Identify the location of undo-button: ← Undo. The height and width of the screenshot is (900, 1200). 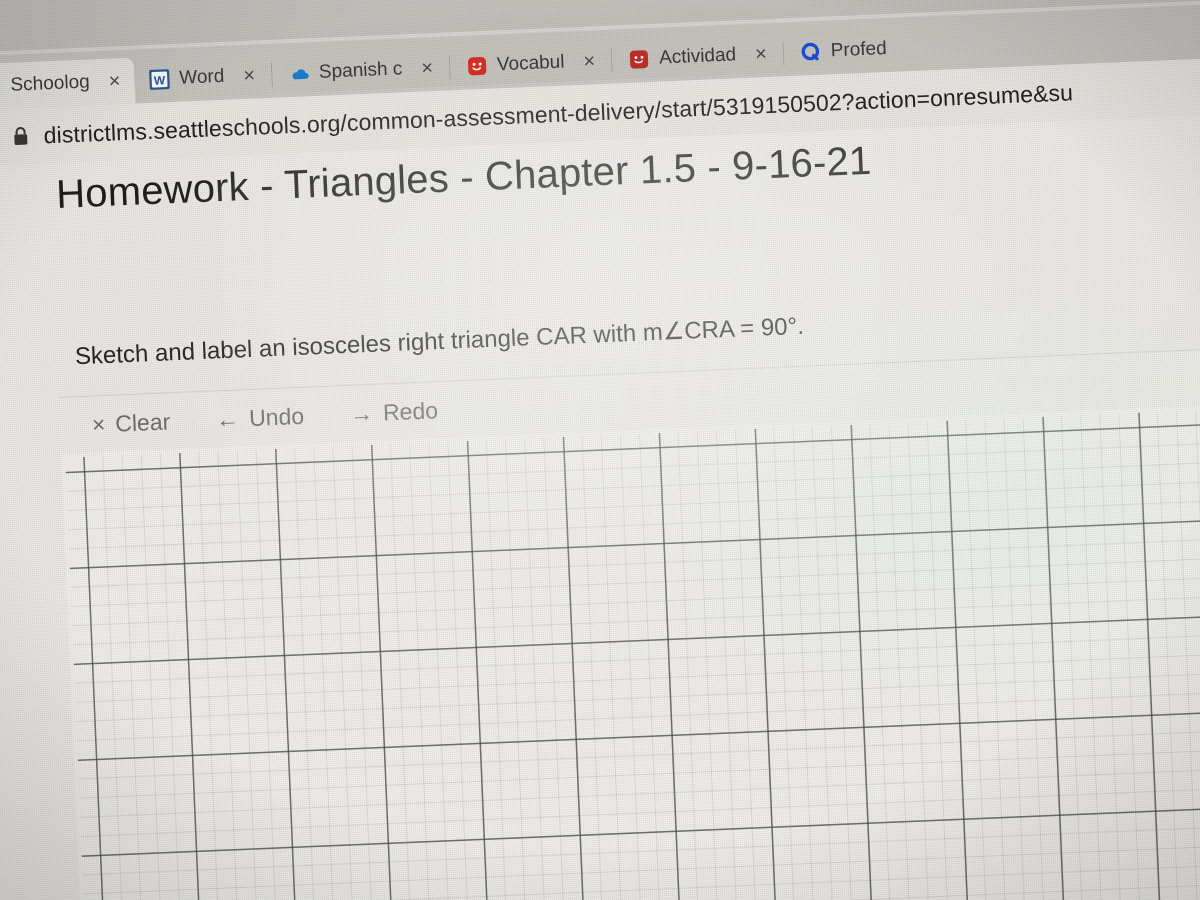
(260, 417).